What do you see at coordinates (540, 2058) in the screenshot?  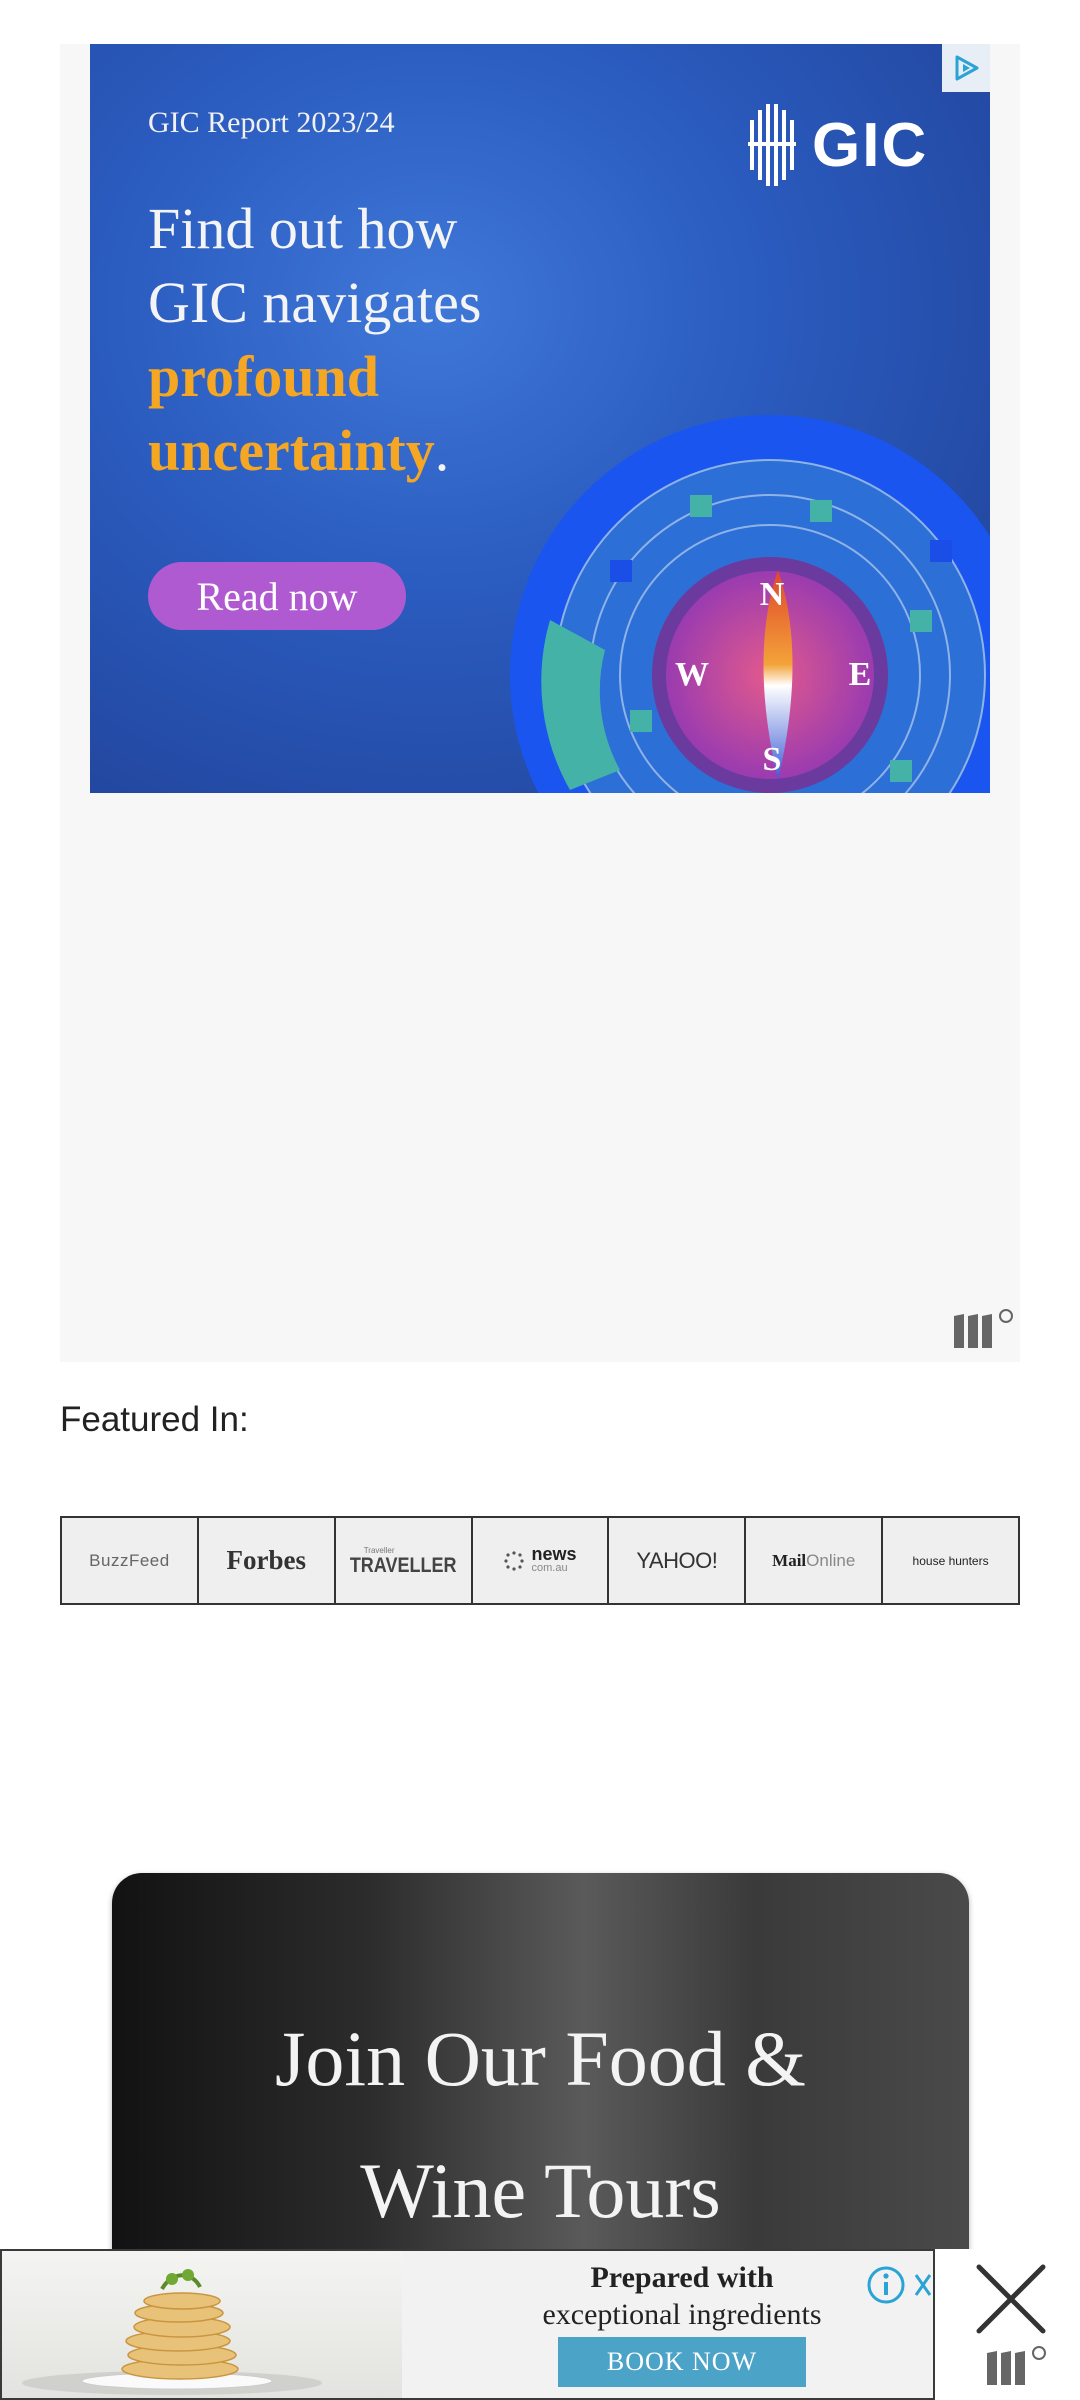 I see `tours-title-line1: Join Our Food &` at bounding box center [540, 2058].